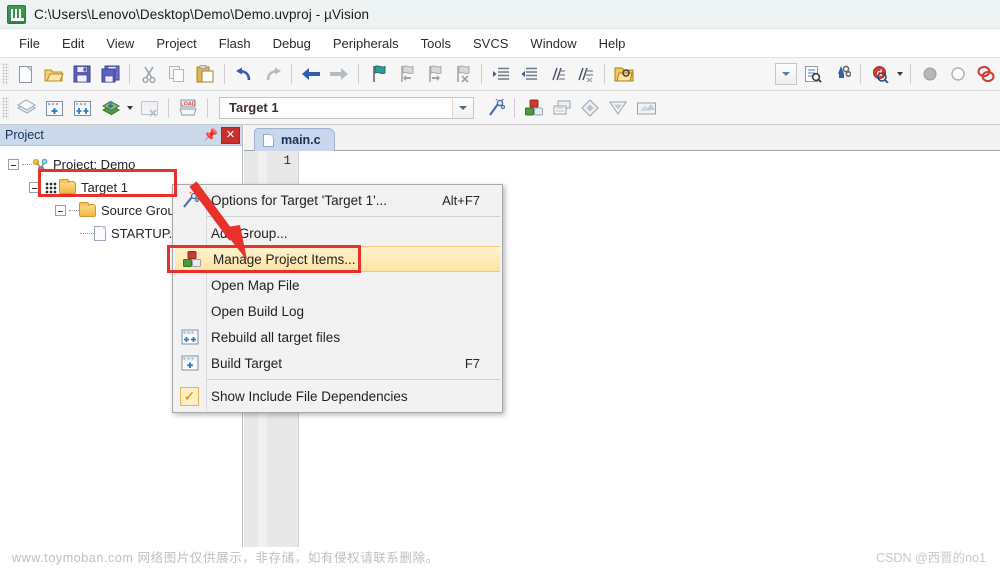 The height and width of the screenshot is (573, 1000). What do you see at coordinates (120, 43) in the screenshot?
I see `menu-view: View` at bounding box center [120, 43].